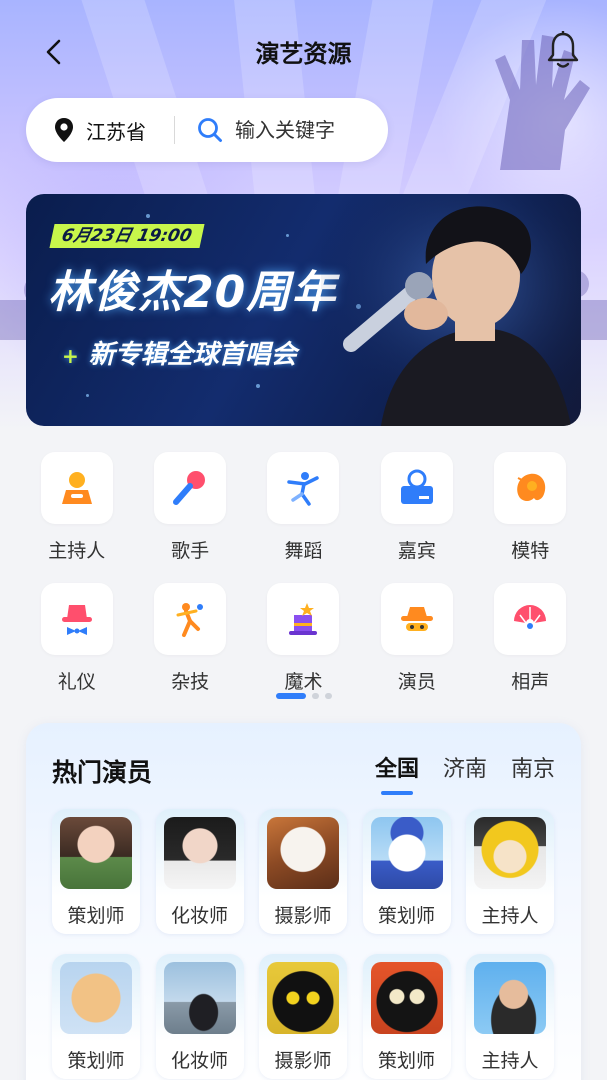 The image size is (607, 1080). What do you see at coordinates (190, 682) in the screenshot?
I see `category-label: 杂技` at bounding box center [190, 682].